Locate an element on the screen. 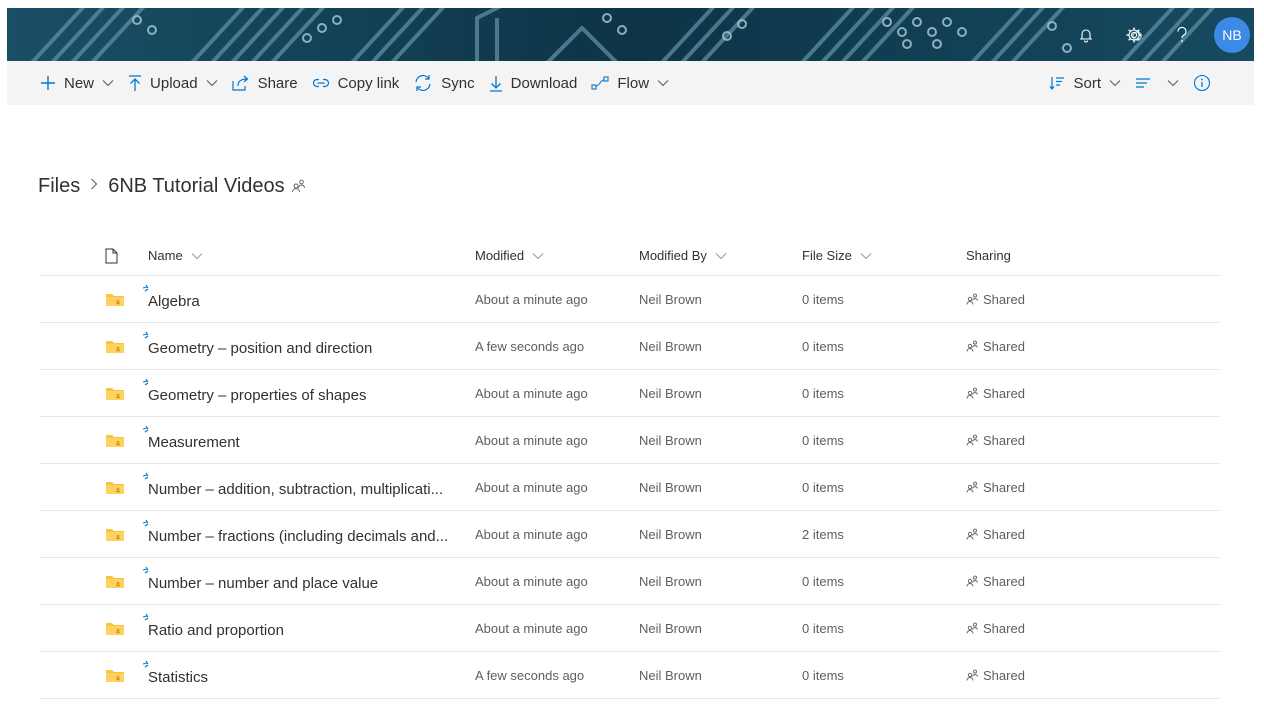 This screenshot has height=714, width=1264. name-column-label: Name is located at coordinates (165, 255).